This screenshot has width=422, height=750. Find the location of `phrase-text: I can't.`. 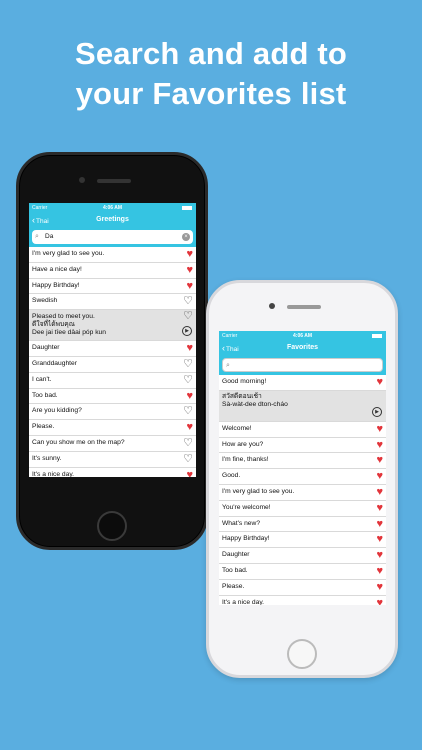

phrase-text: I can't. is located at coordinates (42, 379).